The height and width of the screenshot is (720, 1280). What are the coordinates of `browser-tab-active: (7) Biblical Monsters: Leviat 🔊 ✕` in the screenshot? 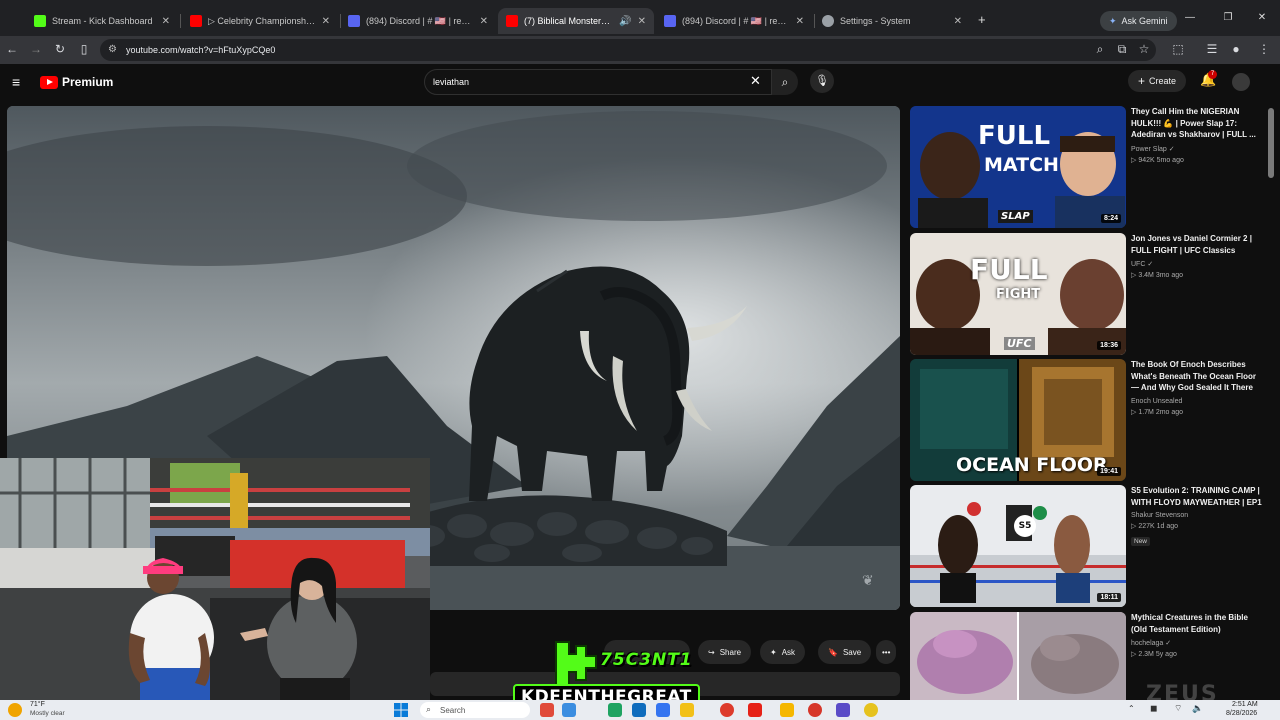 It's located at (576, 21).